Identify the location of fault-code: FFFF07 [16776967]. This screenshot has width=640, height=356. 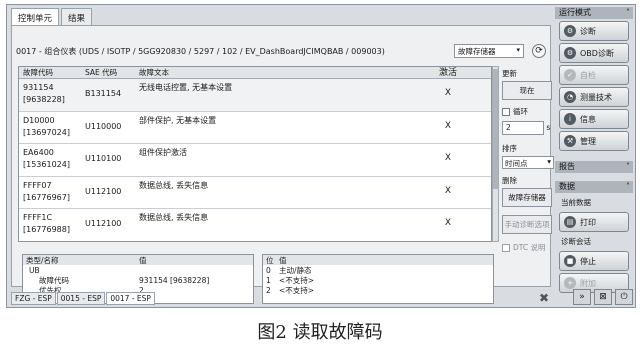
(46, 191).